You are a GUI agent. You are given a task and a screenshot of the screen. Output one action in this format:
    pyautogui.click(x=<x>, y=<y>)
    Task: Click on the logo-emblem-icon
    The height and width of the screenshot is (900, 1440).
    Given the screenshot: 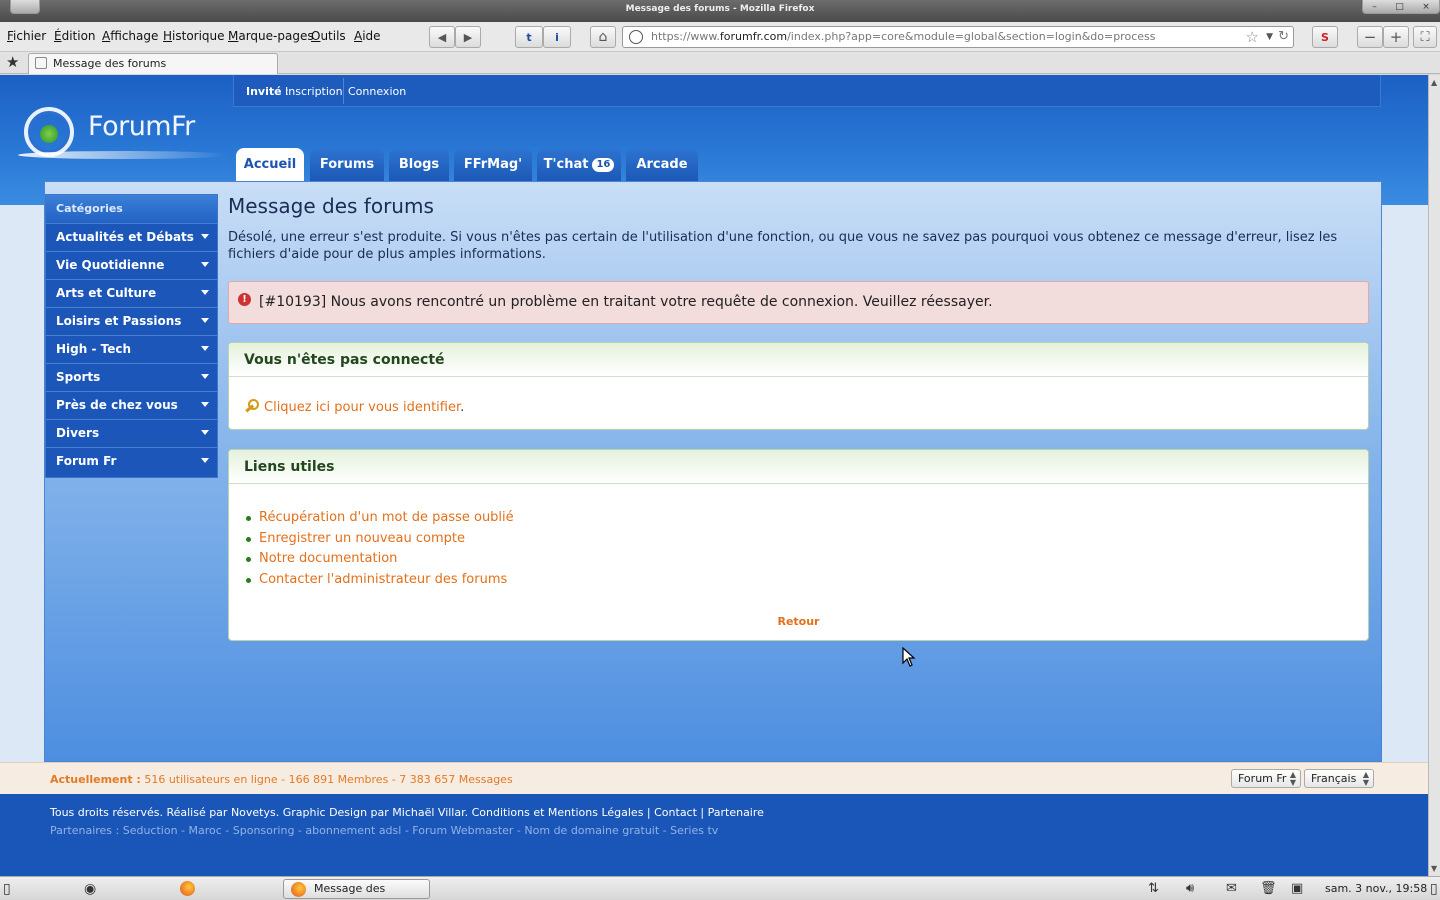 What is the action you would take?
    pyautogui.click(x=49, y=132)
    